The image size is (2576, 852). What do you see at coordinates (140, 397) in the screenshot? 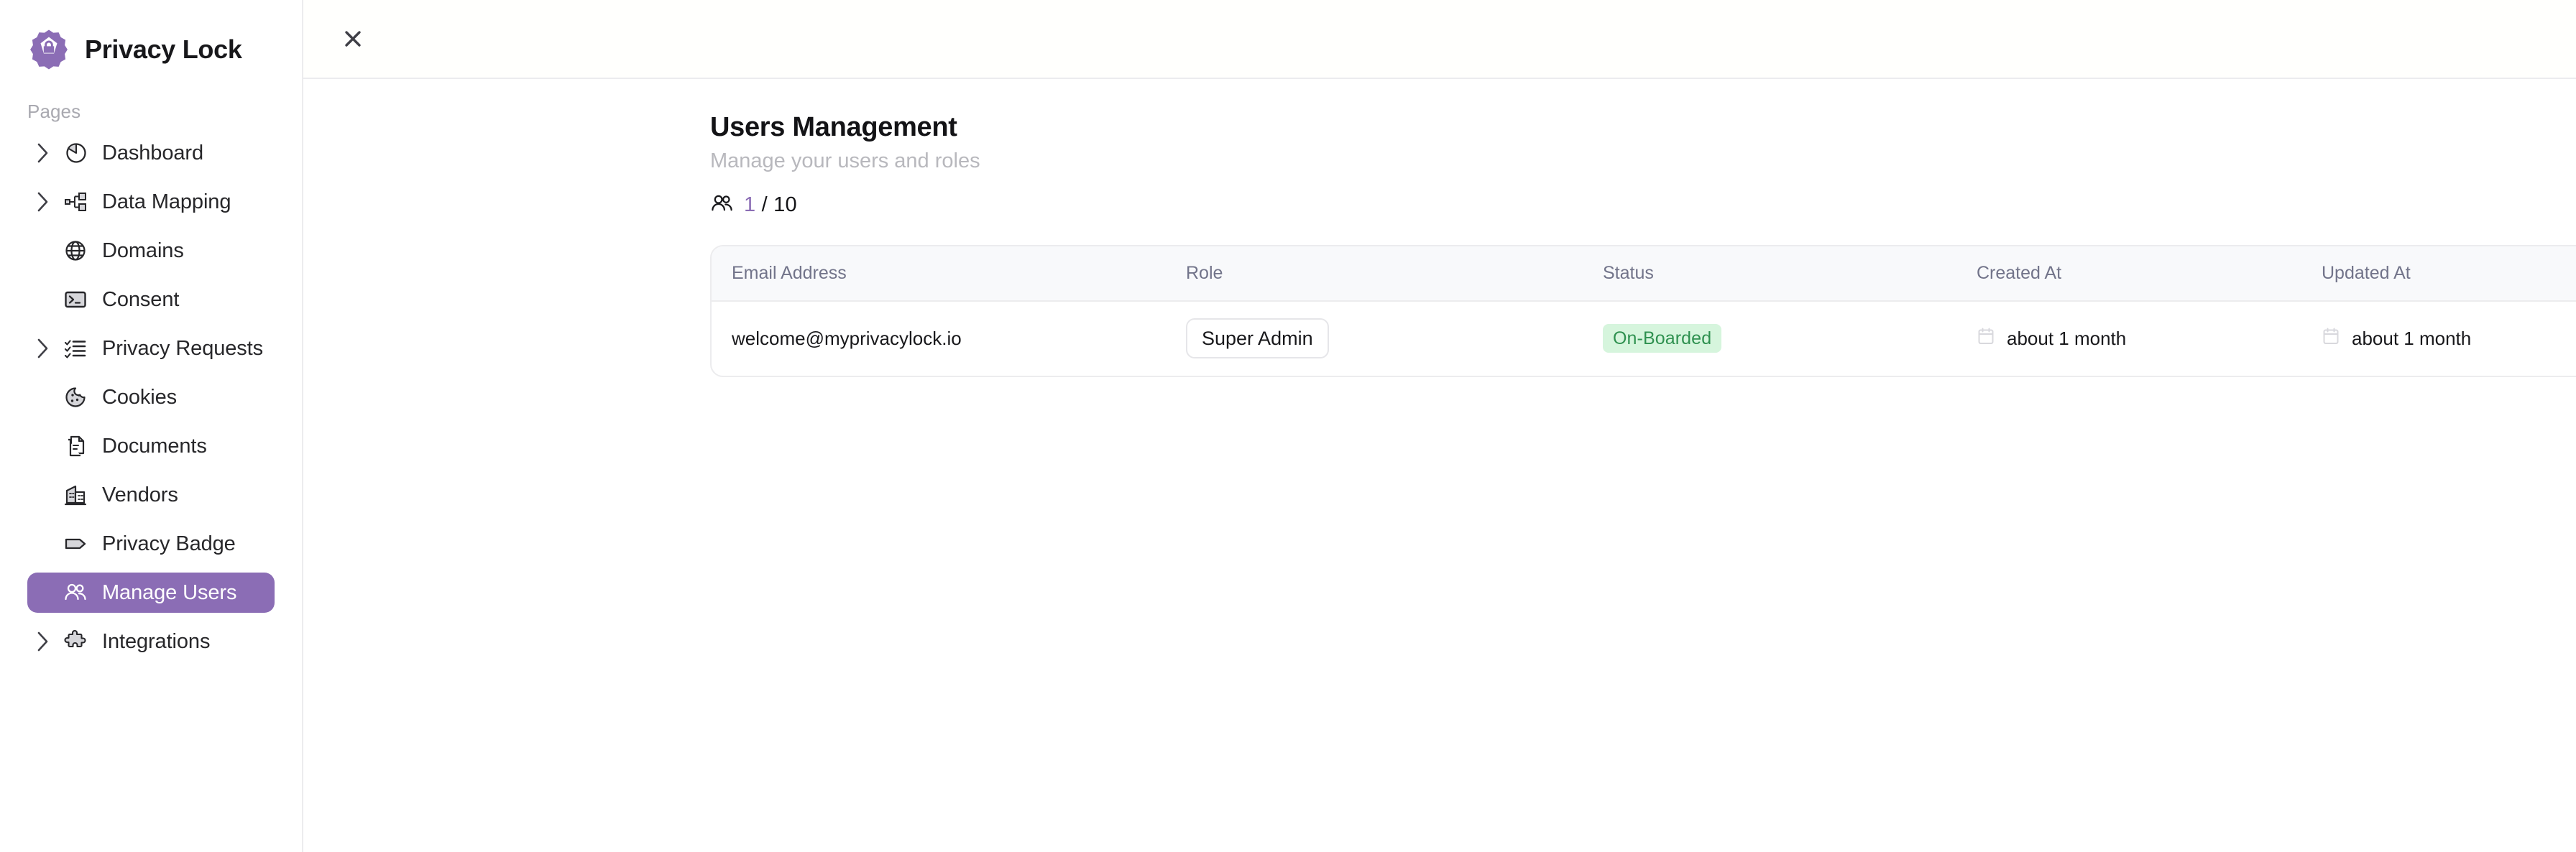
I see `sidebar-item-label: Cookies` at bounding box center [140, 397].